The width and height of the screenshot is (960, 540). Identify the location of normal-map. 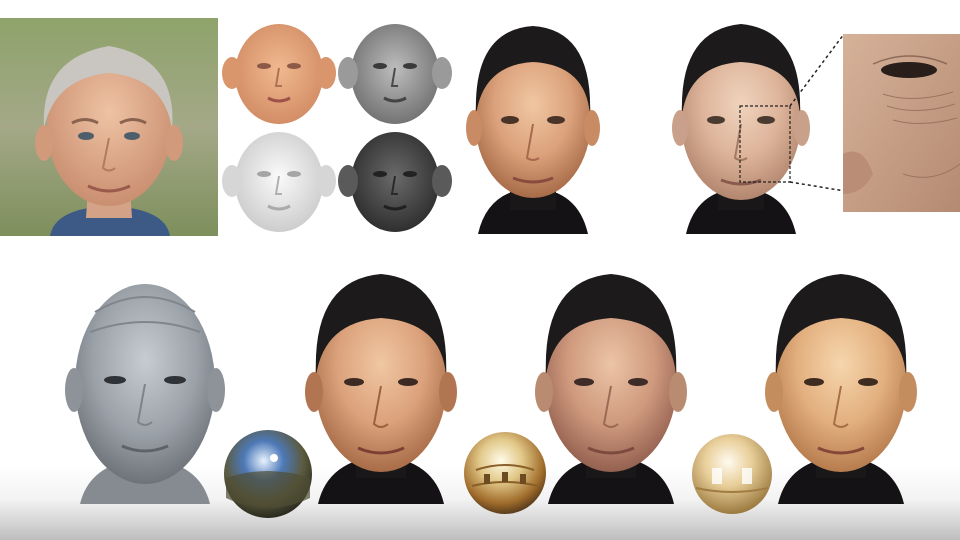
(279, 180).